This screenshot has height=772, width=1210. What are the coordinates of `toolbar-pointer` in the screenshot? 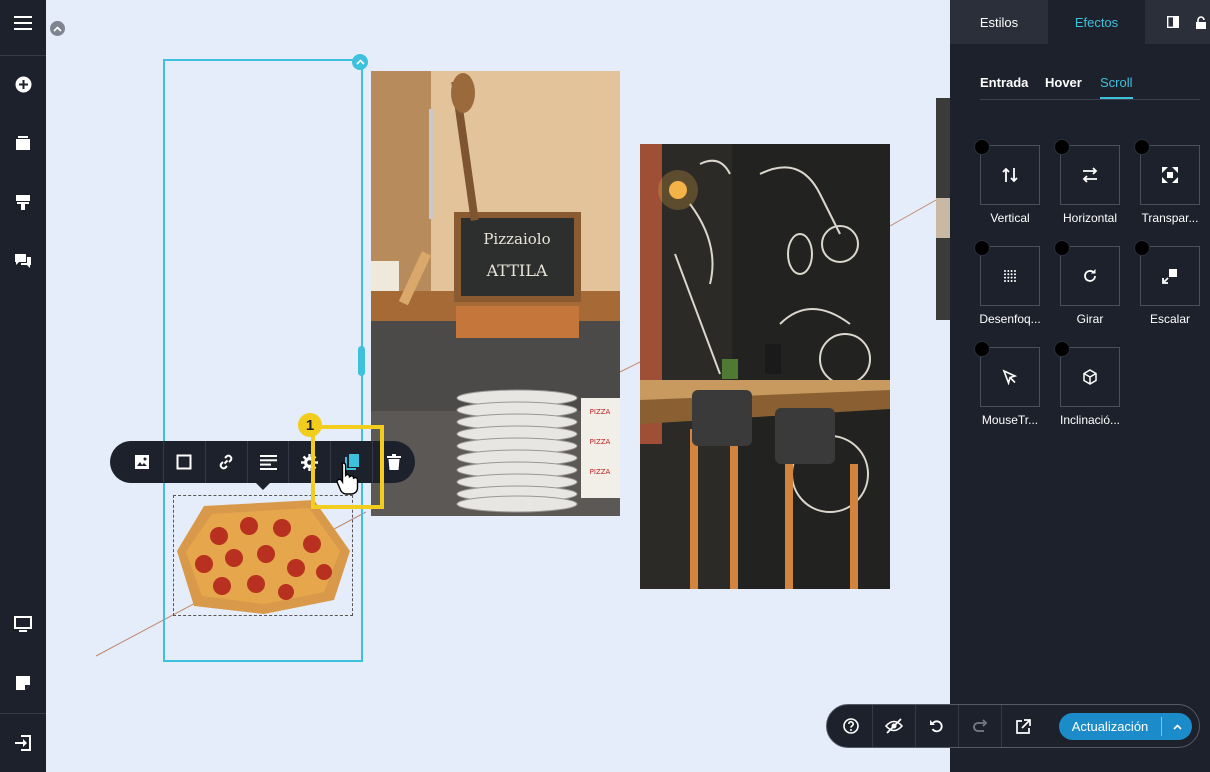 It's located at (263, 486).